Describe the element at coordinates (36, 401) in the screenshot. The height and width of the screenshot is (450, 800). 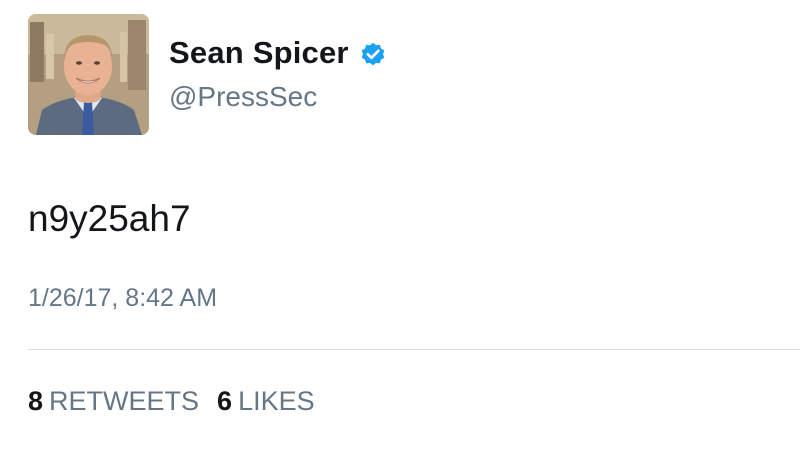
I see `retweets-count: 8` at that location.